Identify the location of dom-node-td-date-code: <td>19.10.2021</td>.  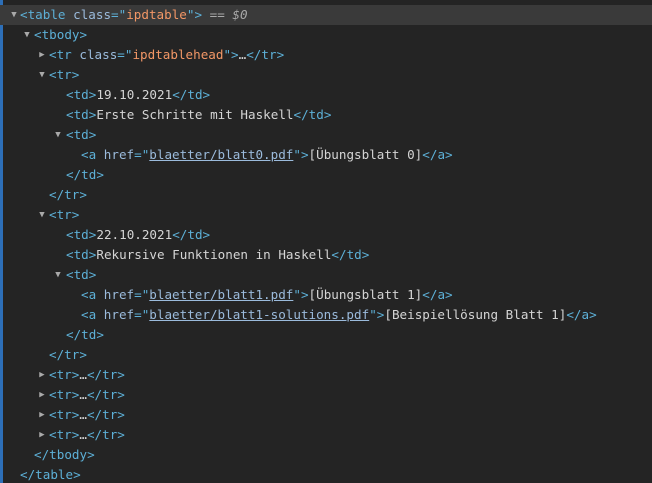
(138, 94).